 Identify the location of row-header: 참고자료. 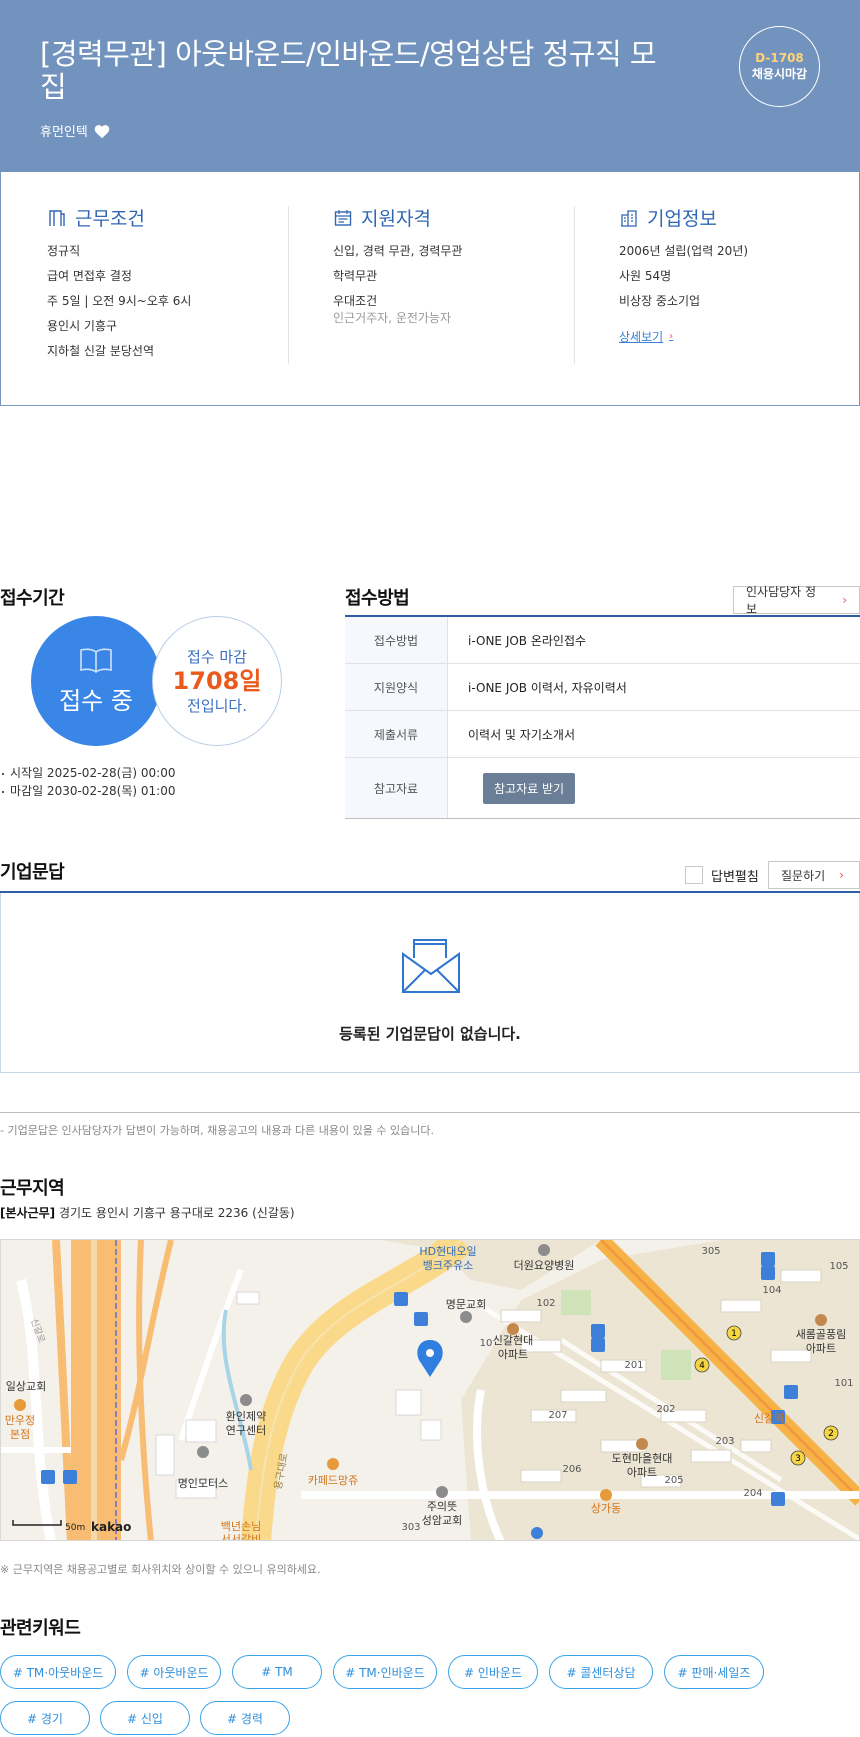
(396, 788).